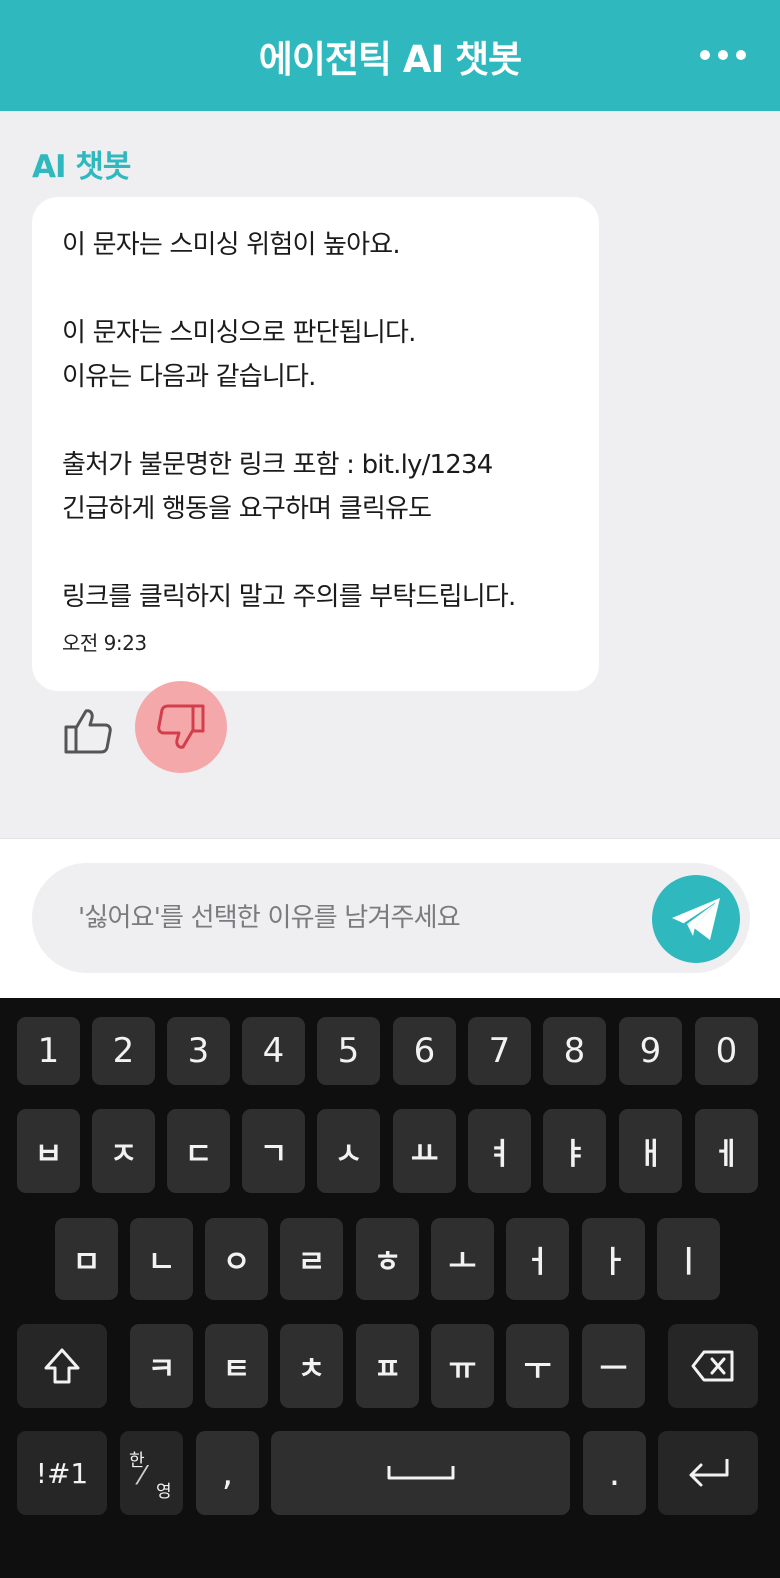 Image resolution: width=780 pixels, height=1578 pixels. What do you see at coordinates (424, 1151) in the screenshot?
I see `key-jamo: ㅛ` at bounding box center [424, 1151].